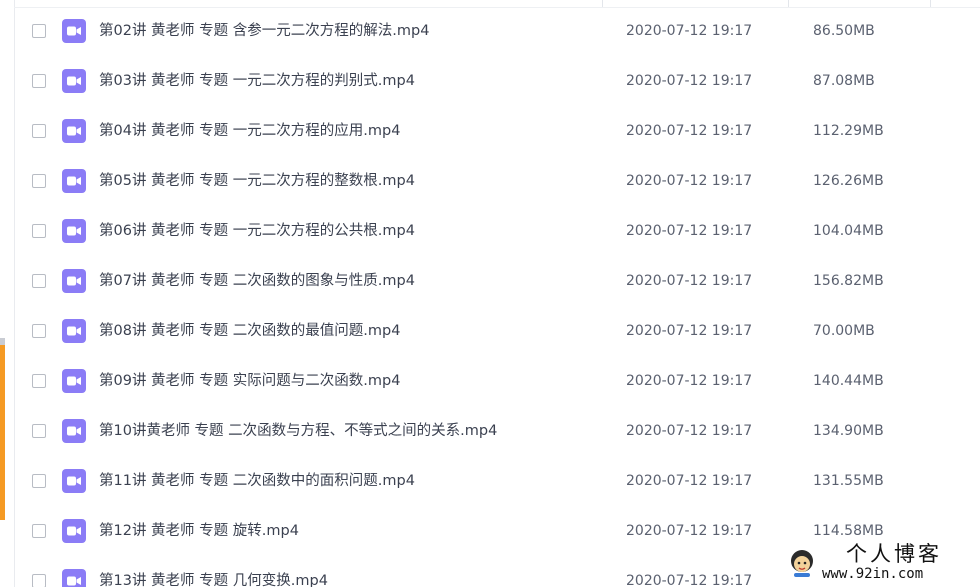 This screenshot has width=980, height=587. Describe the element at coordinates (848, 381) in the screenshot. I see `file-size: 140.44MB` at that location.